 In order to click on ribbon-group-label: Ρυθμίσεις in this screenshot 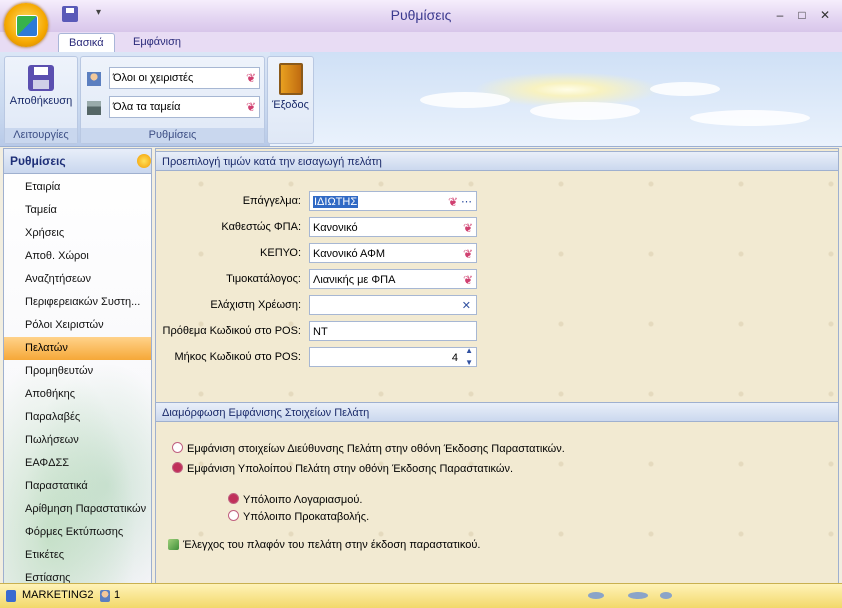, I will do `click(172, 135)`.